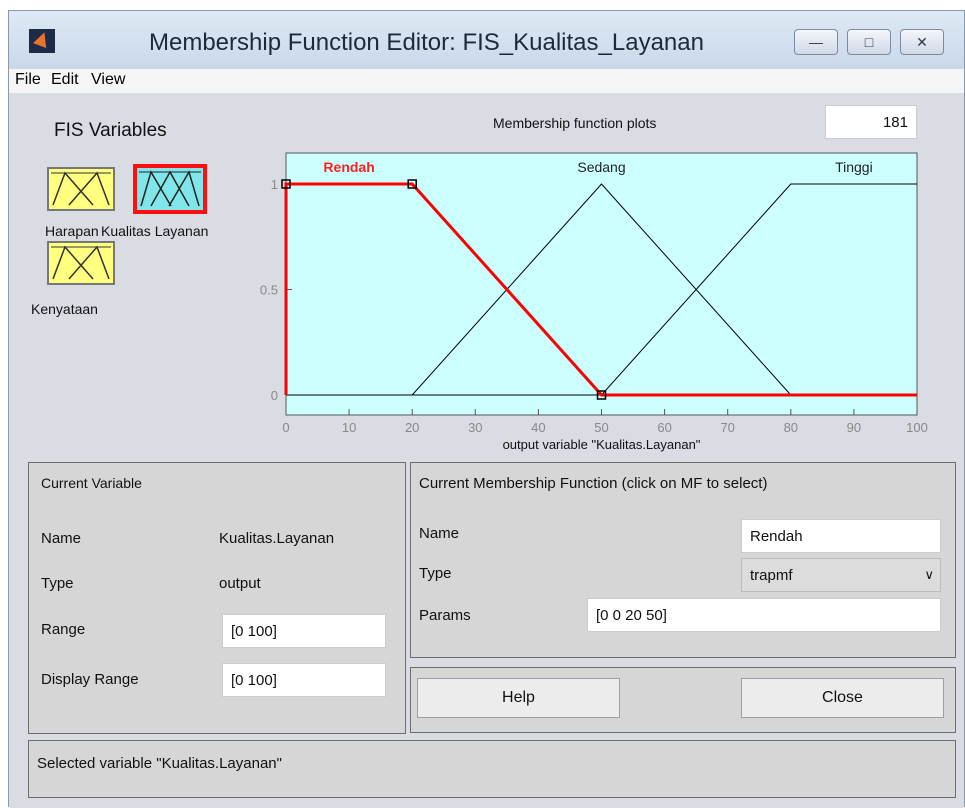 The image size is (965, 808). I want to click on x-tick-label: 20, so click(412, 427).